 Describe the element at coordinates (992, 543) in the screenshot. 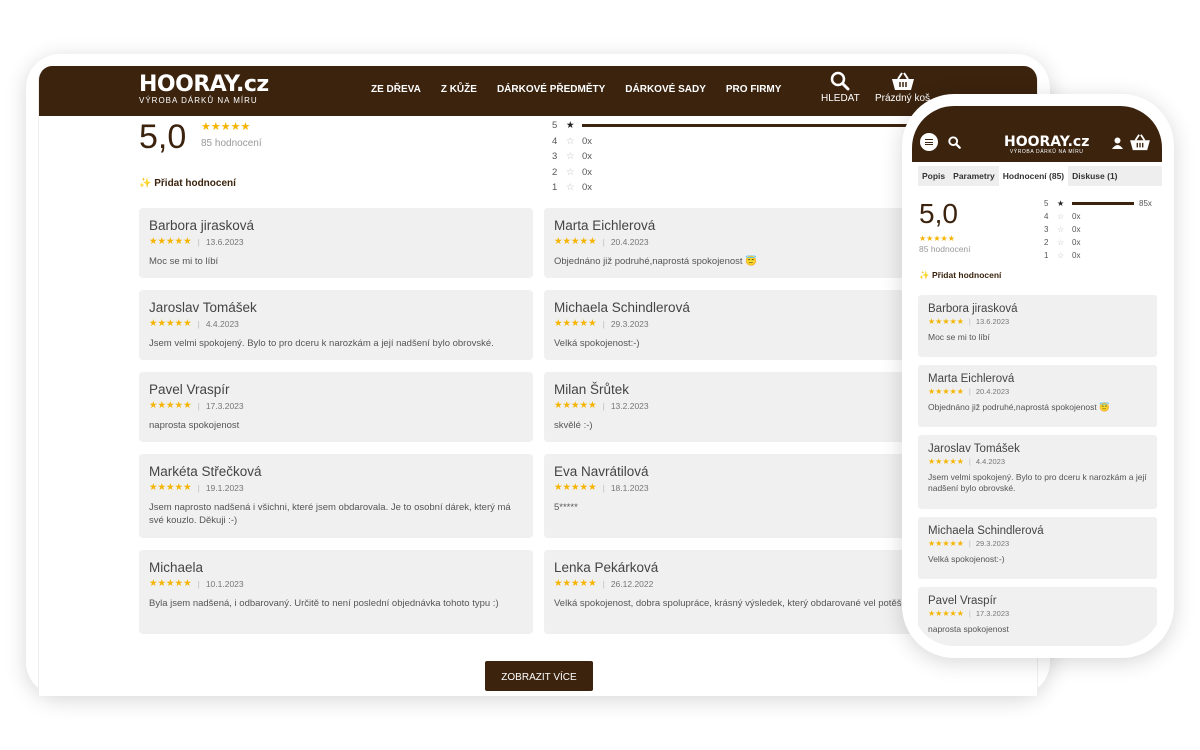

I see `review-date: 29.3.2023` at that location.